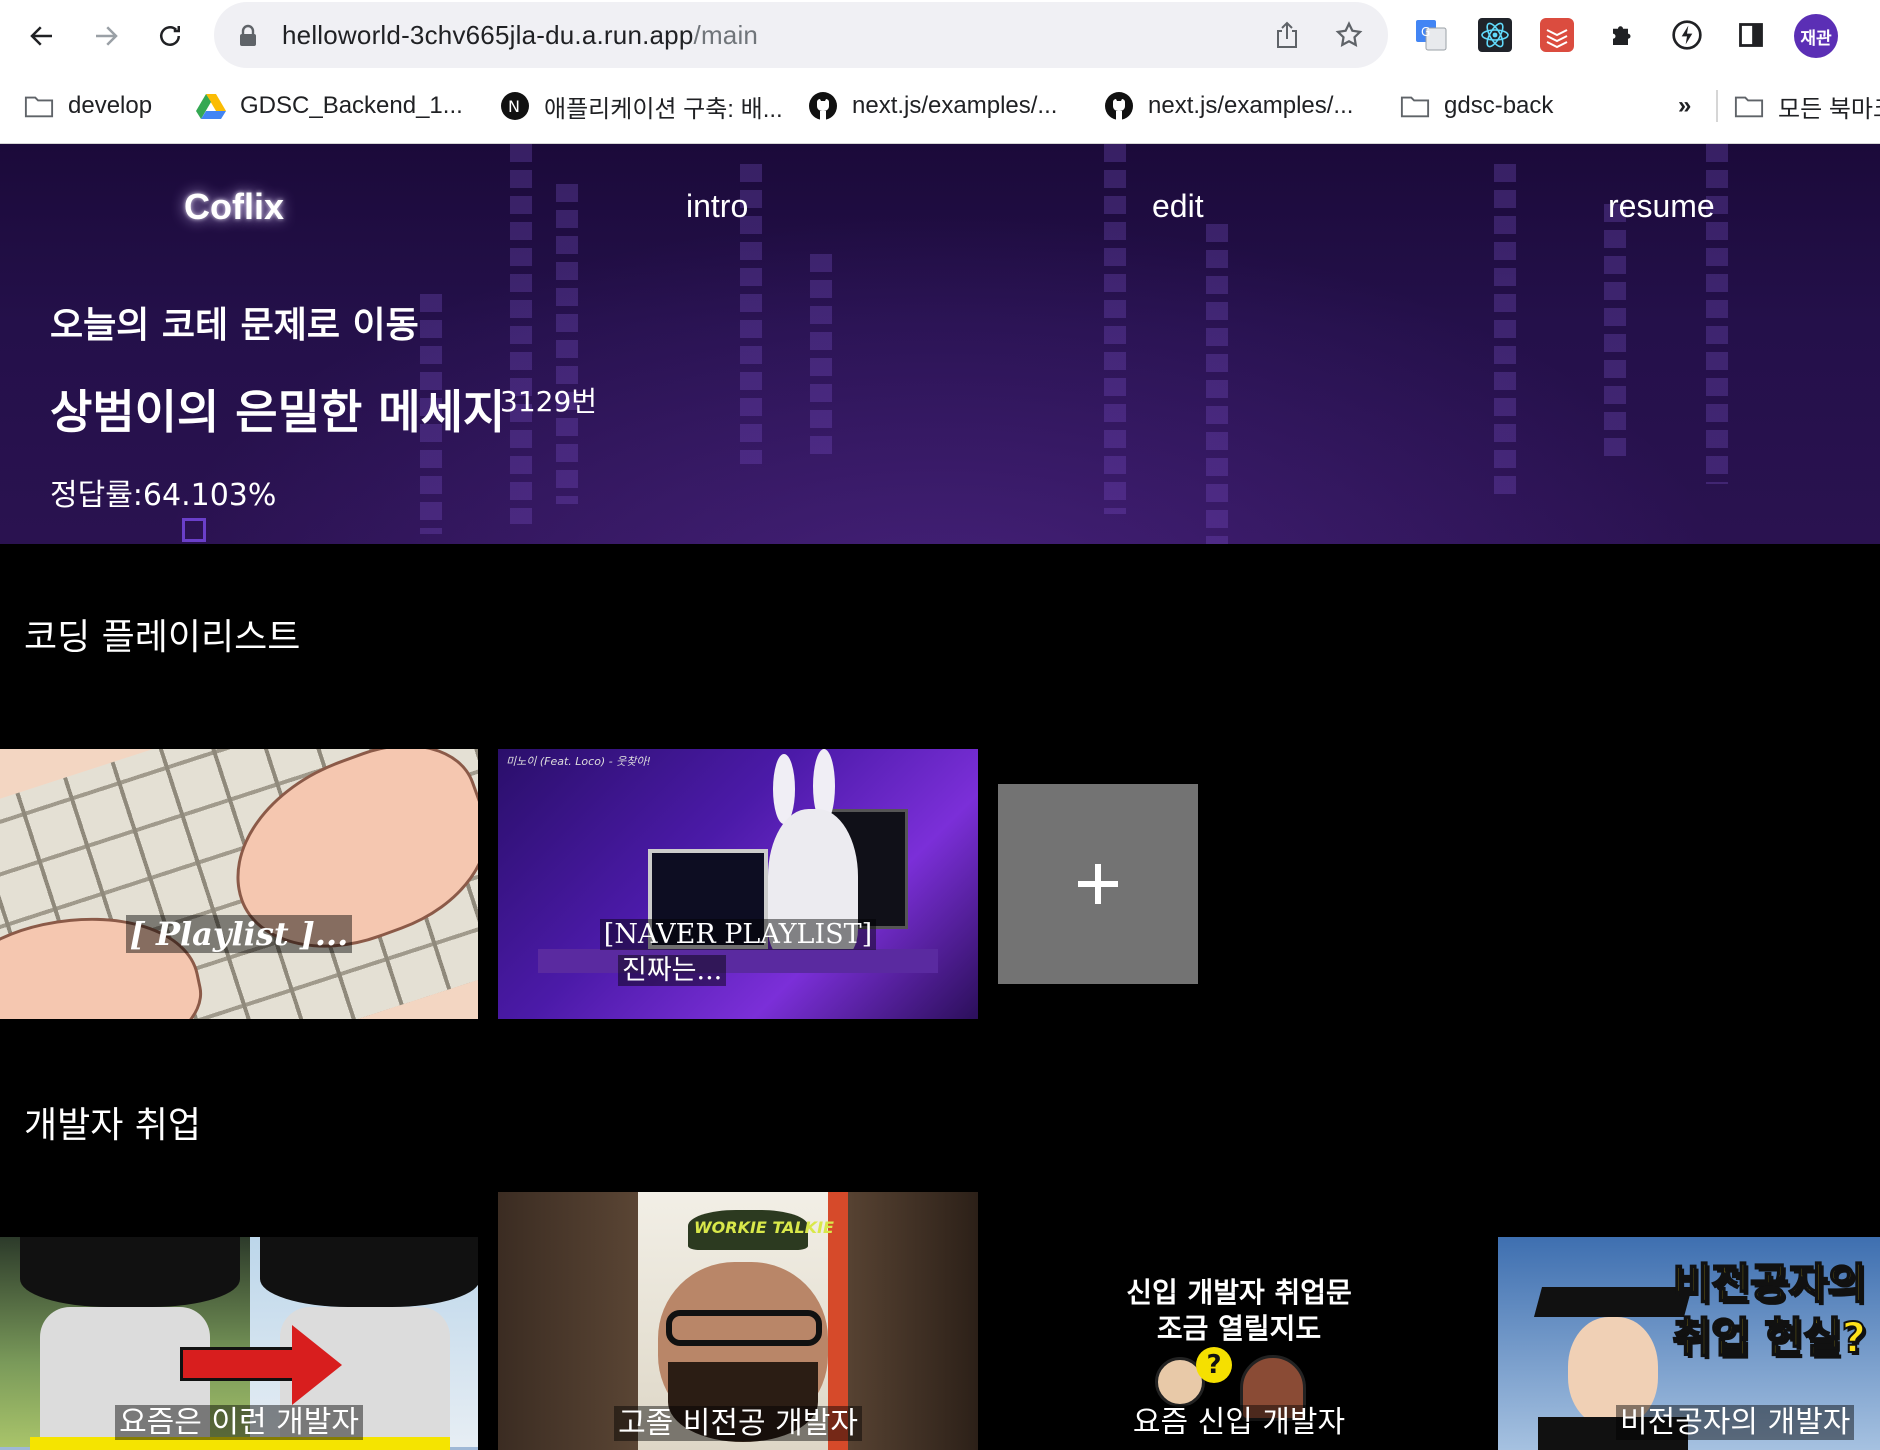  Describe the element at coordinates (764, 1227) in the screenshot. I see `hat-logo-text: WORKIE TALKIE` at that location.